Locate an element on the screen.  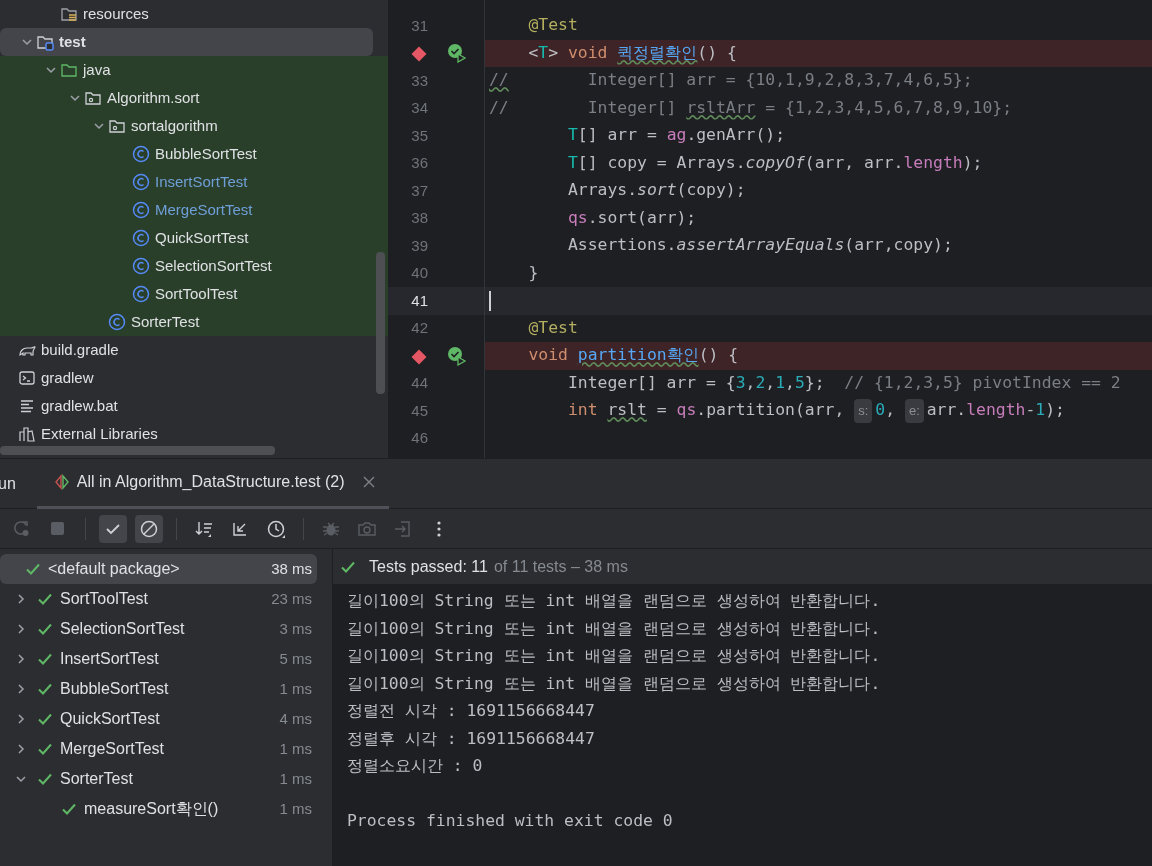
library-icon is located at coordinates (27, 434).